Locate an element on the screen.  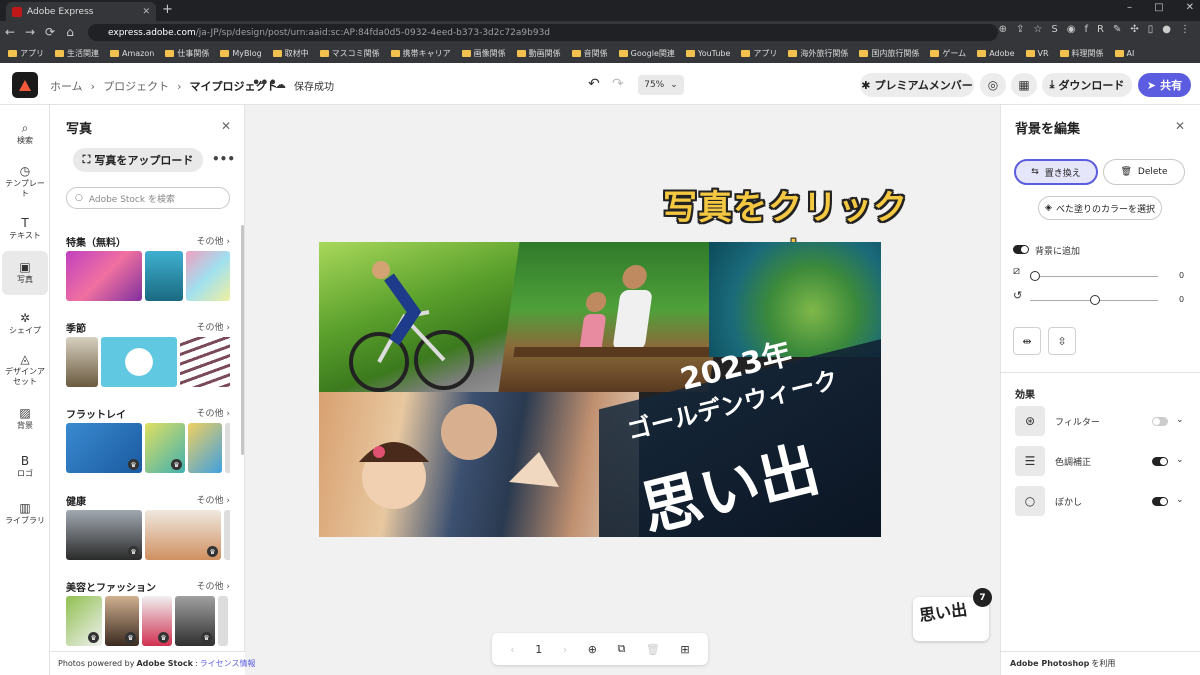
bookmark-item: 料理関係 is located at coordinates (1081, 53).